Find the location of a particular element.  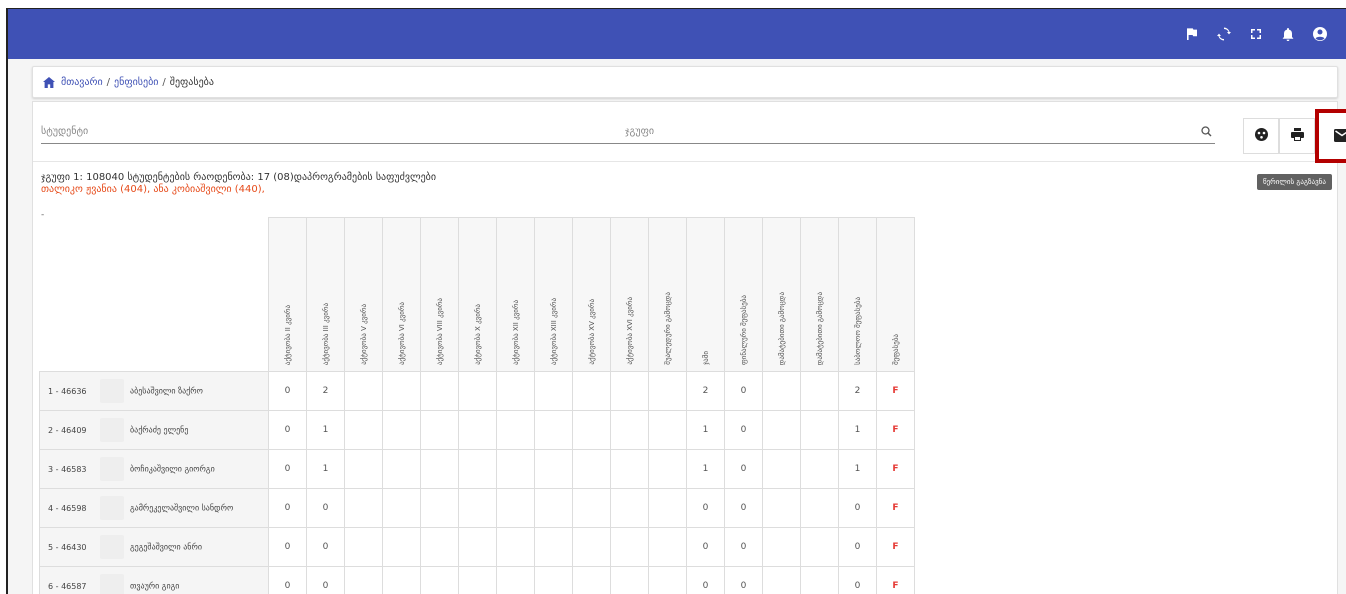

sync-icon is located at coordinates (1224, 34).